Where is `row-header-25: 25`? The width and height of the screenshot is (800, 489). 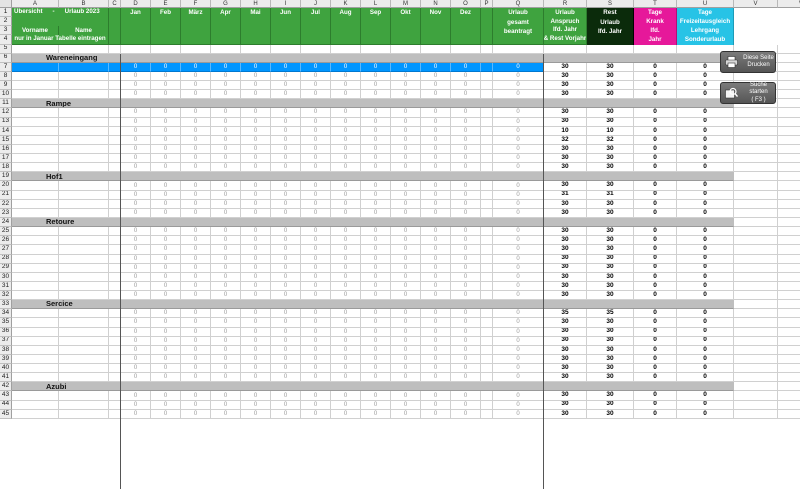 row-header-25: 25 is located at coordinates (6, 232).